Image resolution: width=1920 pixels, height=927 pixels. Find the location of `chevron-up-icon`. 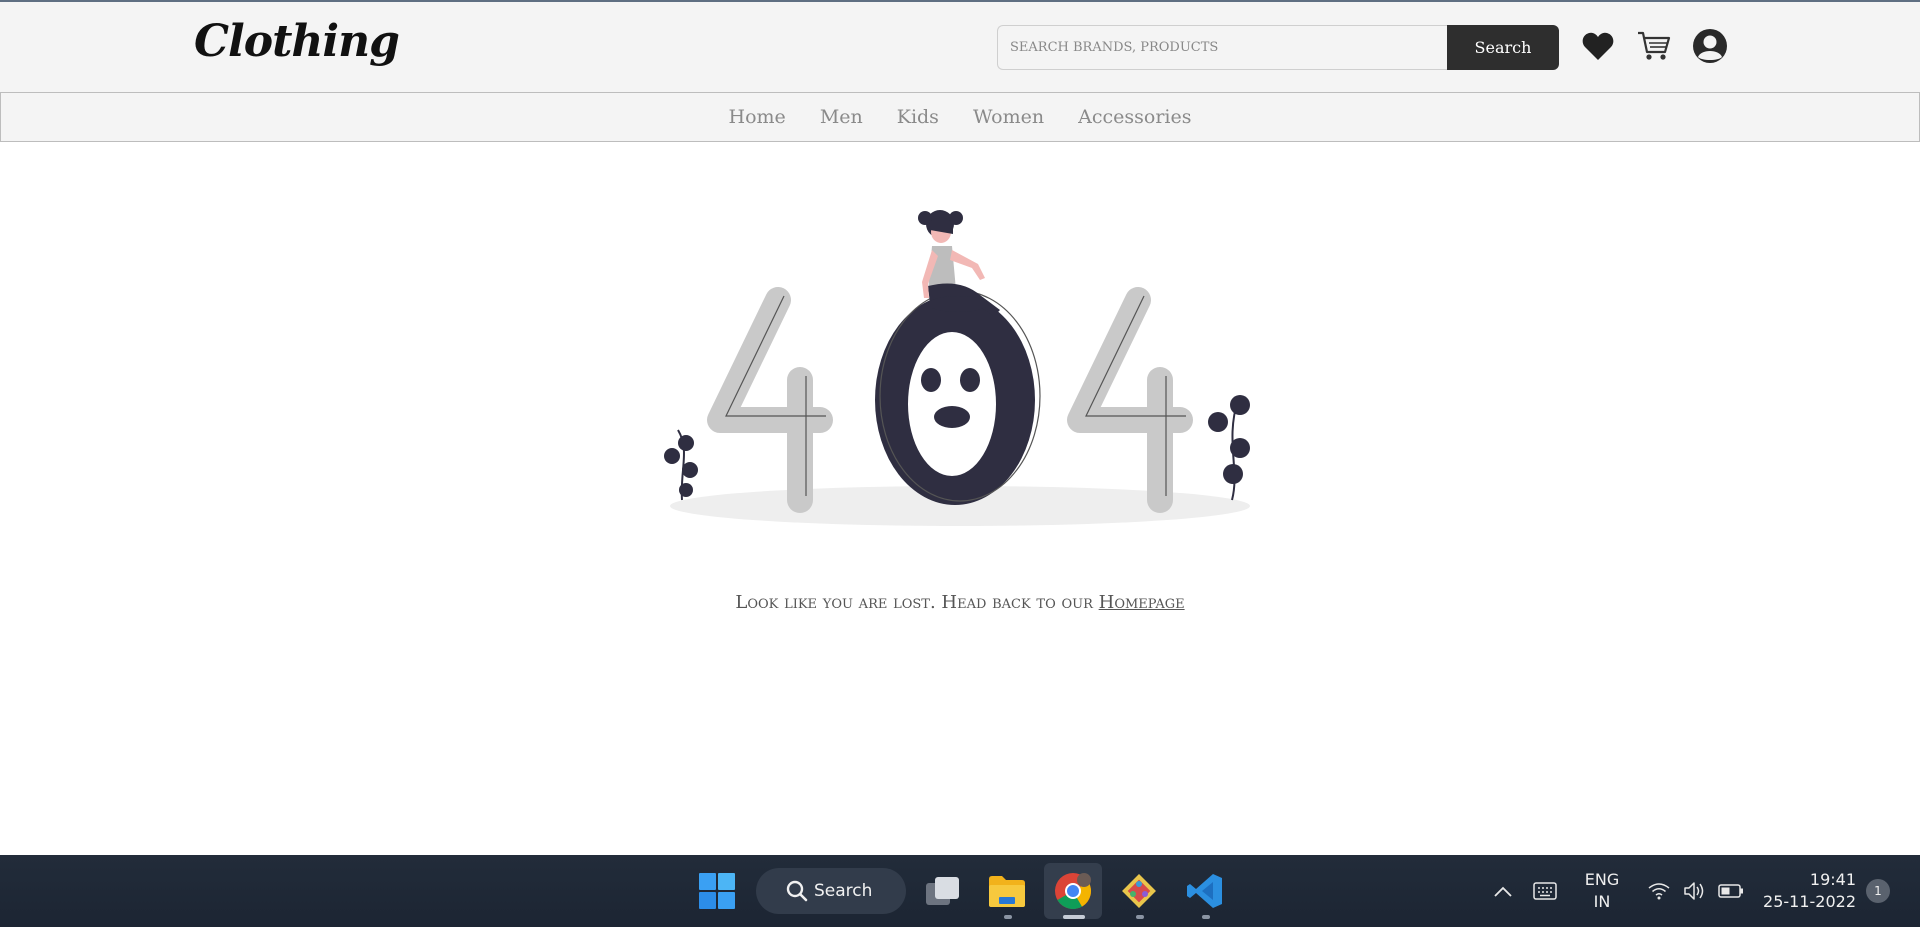

chevron-up-icon is located at coordinates (1503, 891).